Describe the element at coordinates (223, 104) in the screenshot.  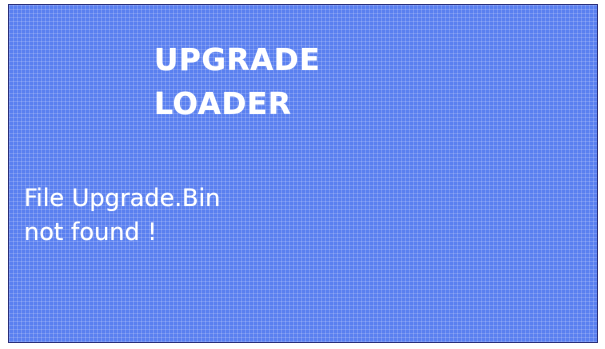
I see `title-line-2: LOADER` at that location.